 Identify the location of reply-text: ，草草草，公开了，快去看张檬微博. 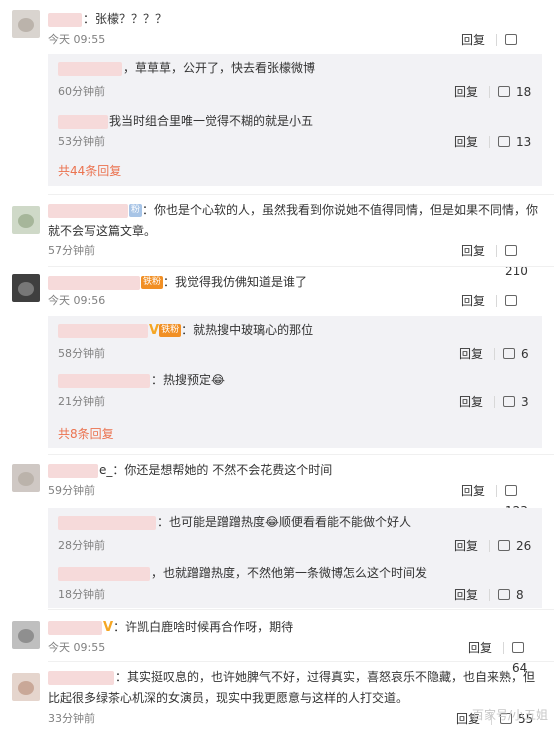
(219, 68).